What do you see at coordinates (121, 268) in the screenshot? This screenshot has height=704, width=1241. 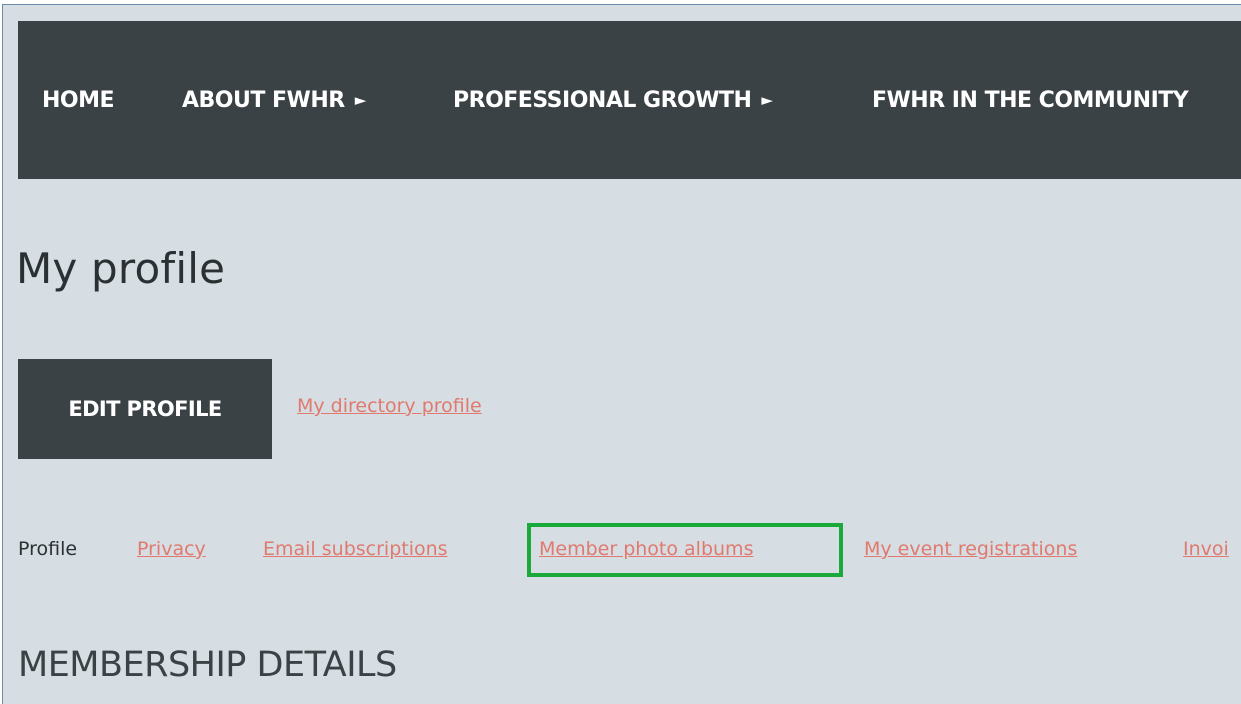 I see `page-title: My profile` at bounding box center [121, 268].